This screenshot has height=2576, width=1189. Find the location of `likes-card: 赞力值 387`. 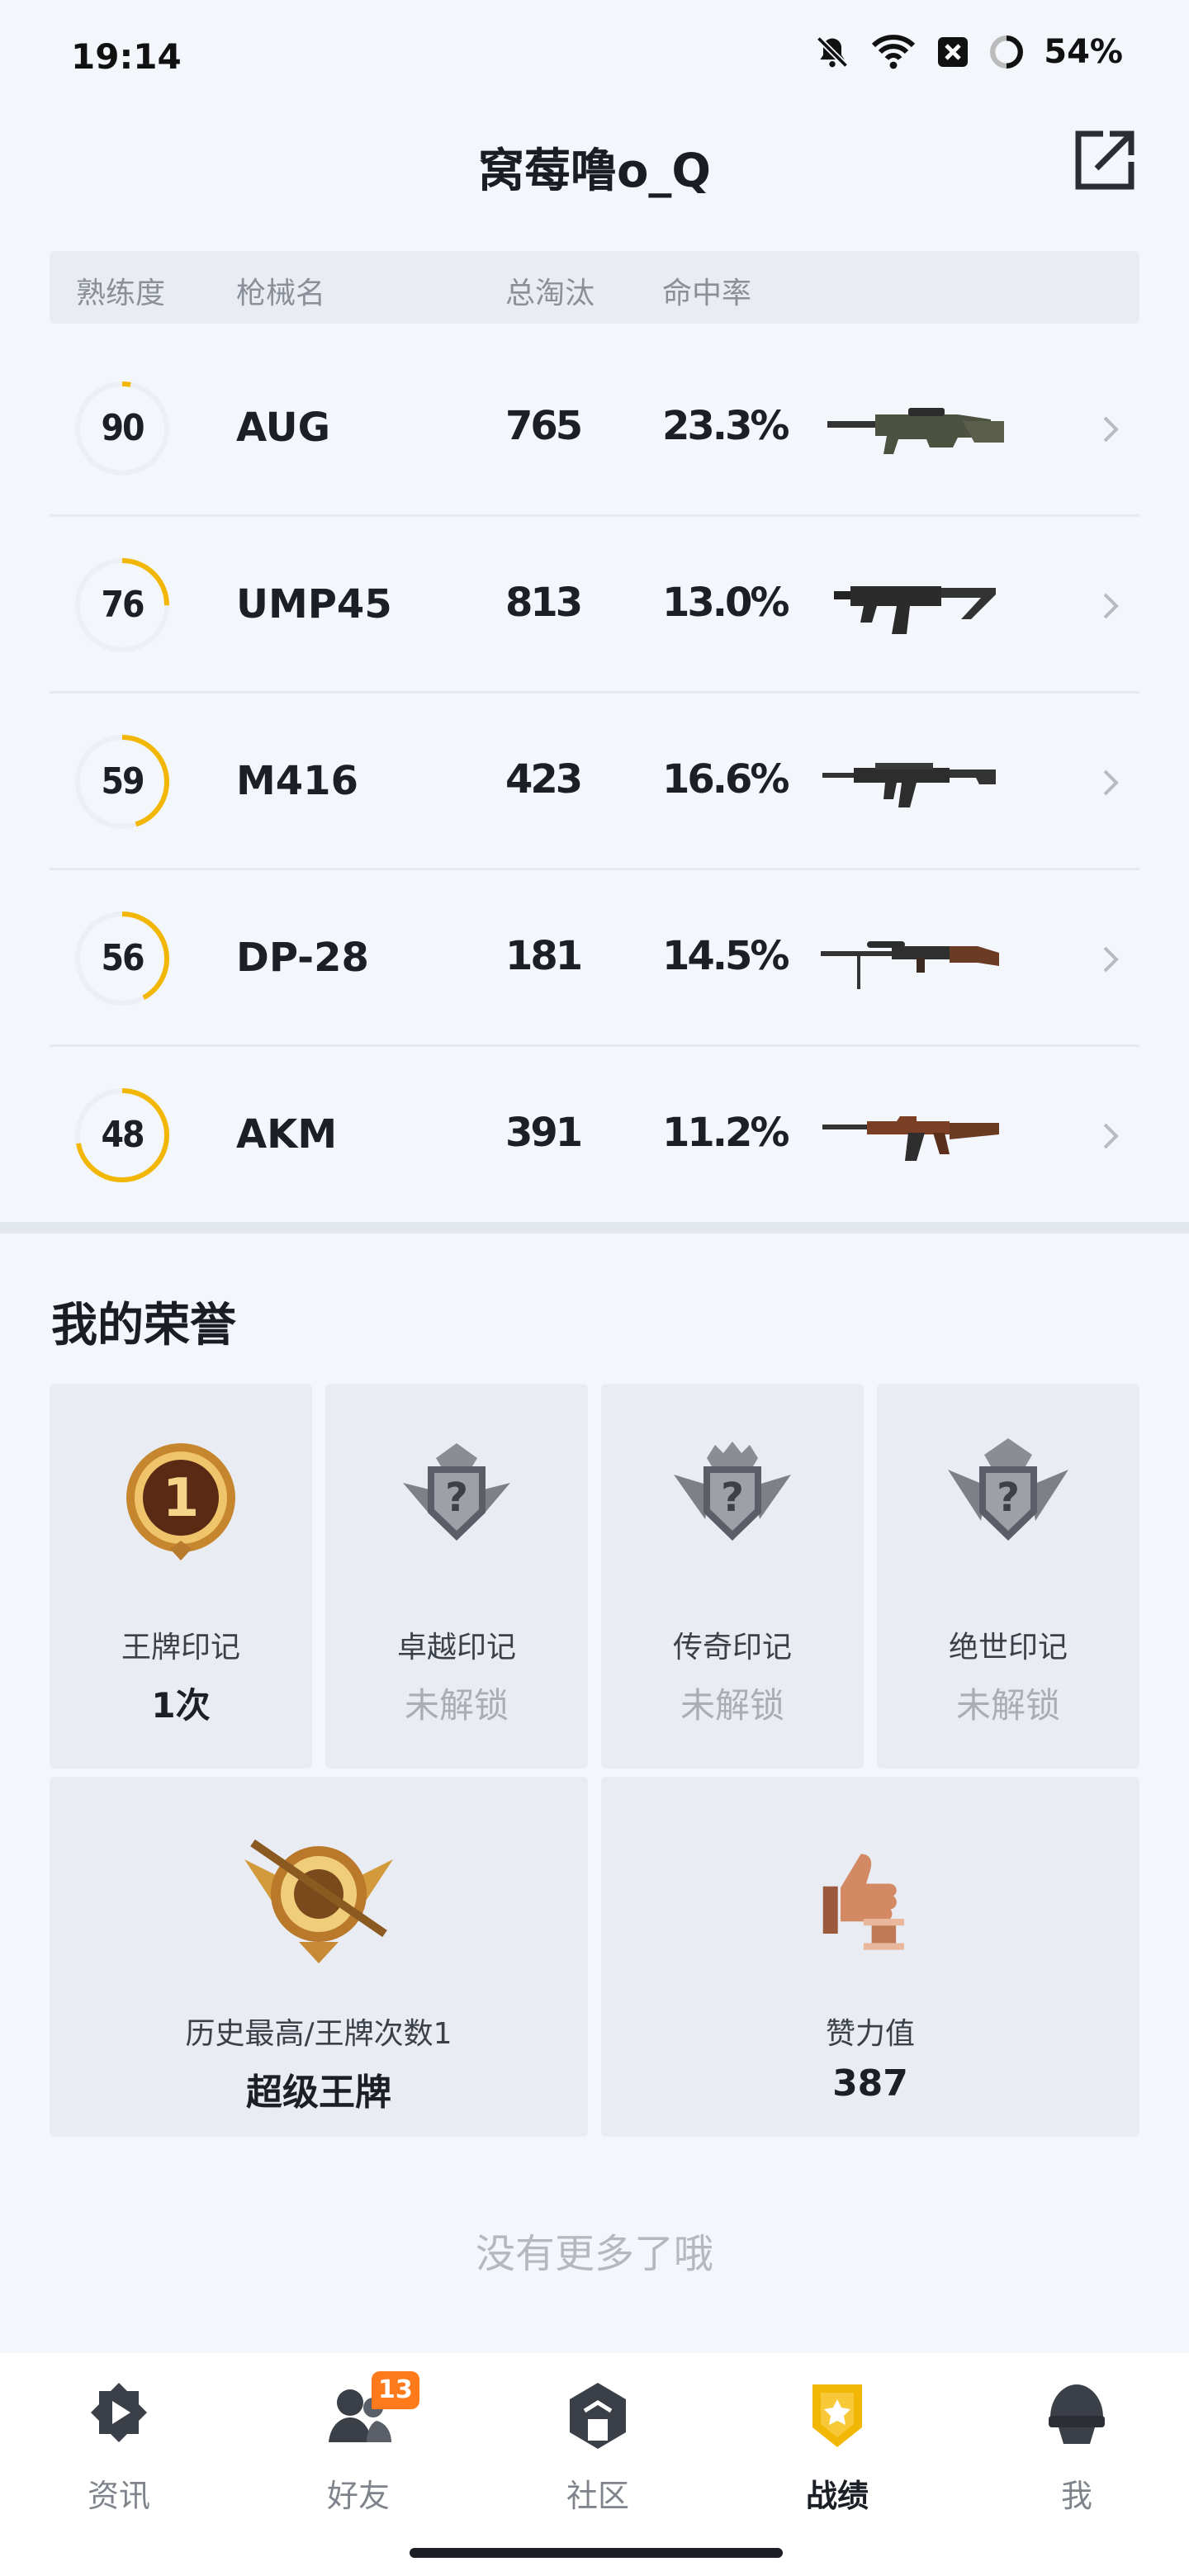

likes-card: 赞力值 387 is located at coordinates (870, 1957).